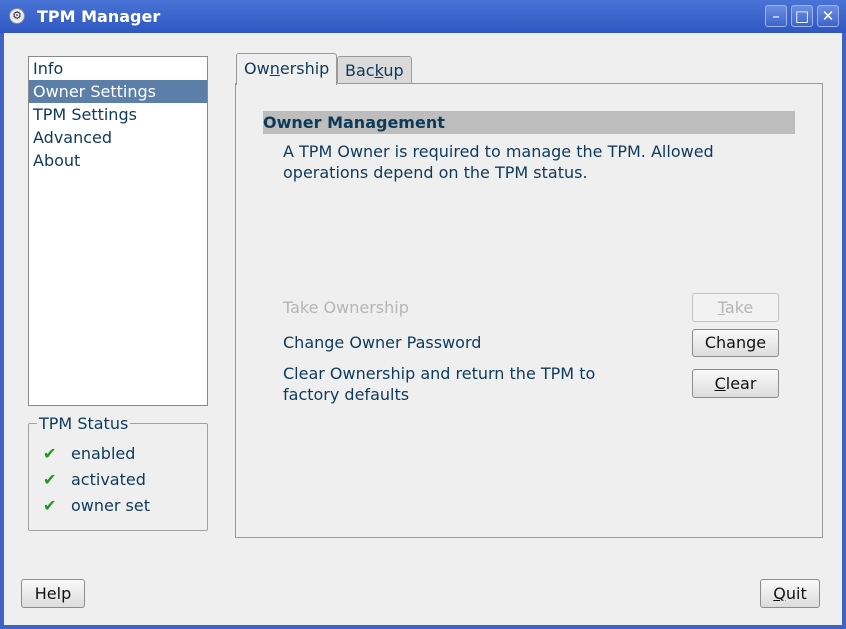 This screenshot has width=846, height=629. What do you see at coordinates (735, 343) in the screenshot?
I see `change-button: Change` at bounding box center [735, 343].